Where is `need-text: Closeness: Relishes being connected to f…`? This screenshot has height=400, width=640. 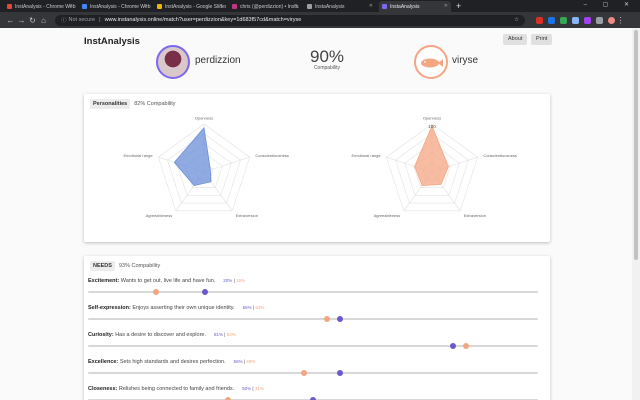 need-text: Closeness: Relishes being connected to f… is located at coordinates (315, 389).